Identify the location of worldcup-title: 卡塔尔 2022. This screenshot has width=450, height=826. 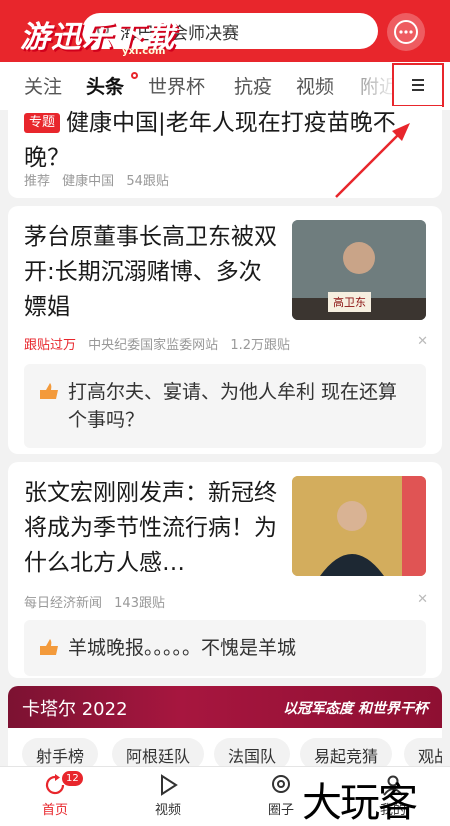
(75, 709).